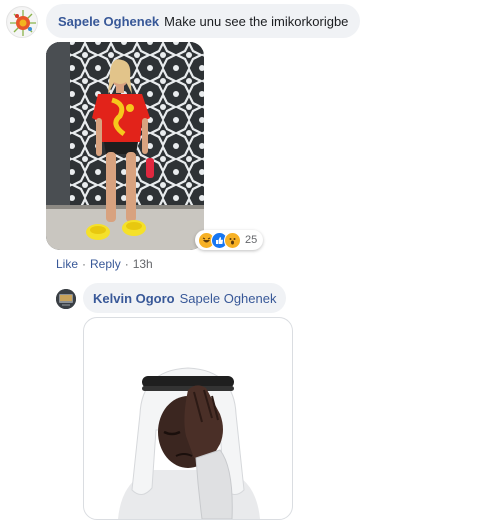  What do you see at coordinates (189, 443) in the screenshot?
I see `facepalm-sticker-icon` at bounding box center [189, 443].